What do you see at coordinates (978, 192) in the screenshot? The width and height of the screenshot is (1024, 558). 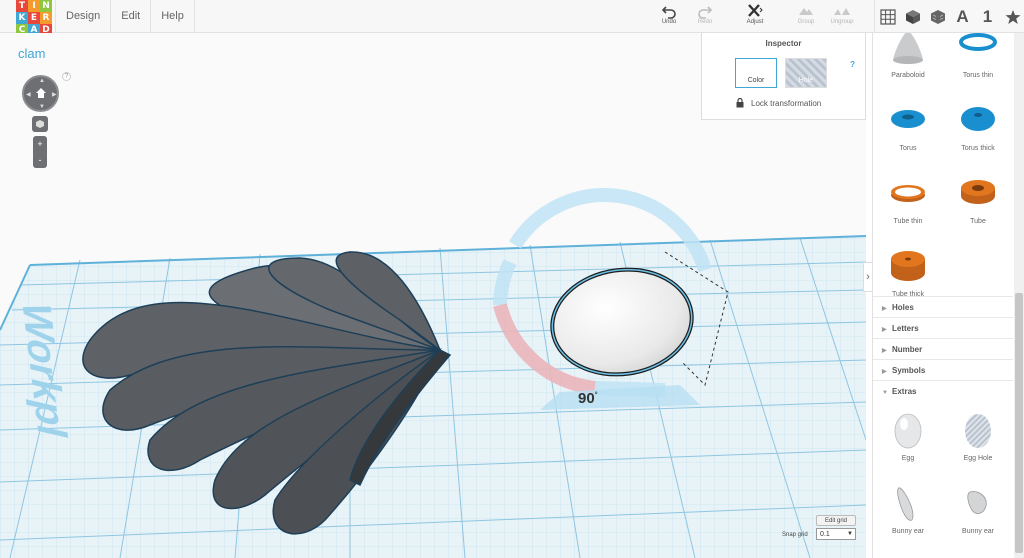 I see `tube-icon` at bounding box center [978, 192].